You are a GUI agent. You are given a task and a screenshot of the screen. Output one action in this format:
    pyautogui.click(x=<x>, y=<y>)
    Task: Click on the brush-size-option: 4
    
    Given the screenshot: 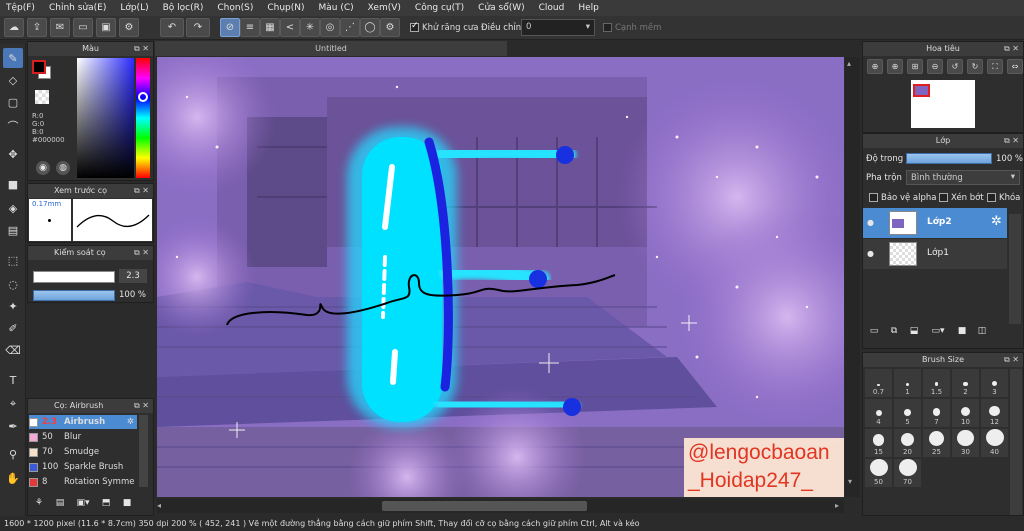 What is the action you would take?
    pyautogui.click(x=878, y=413)
    